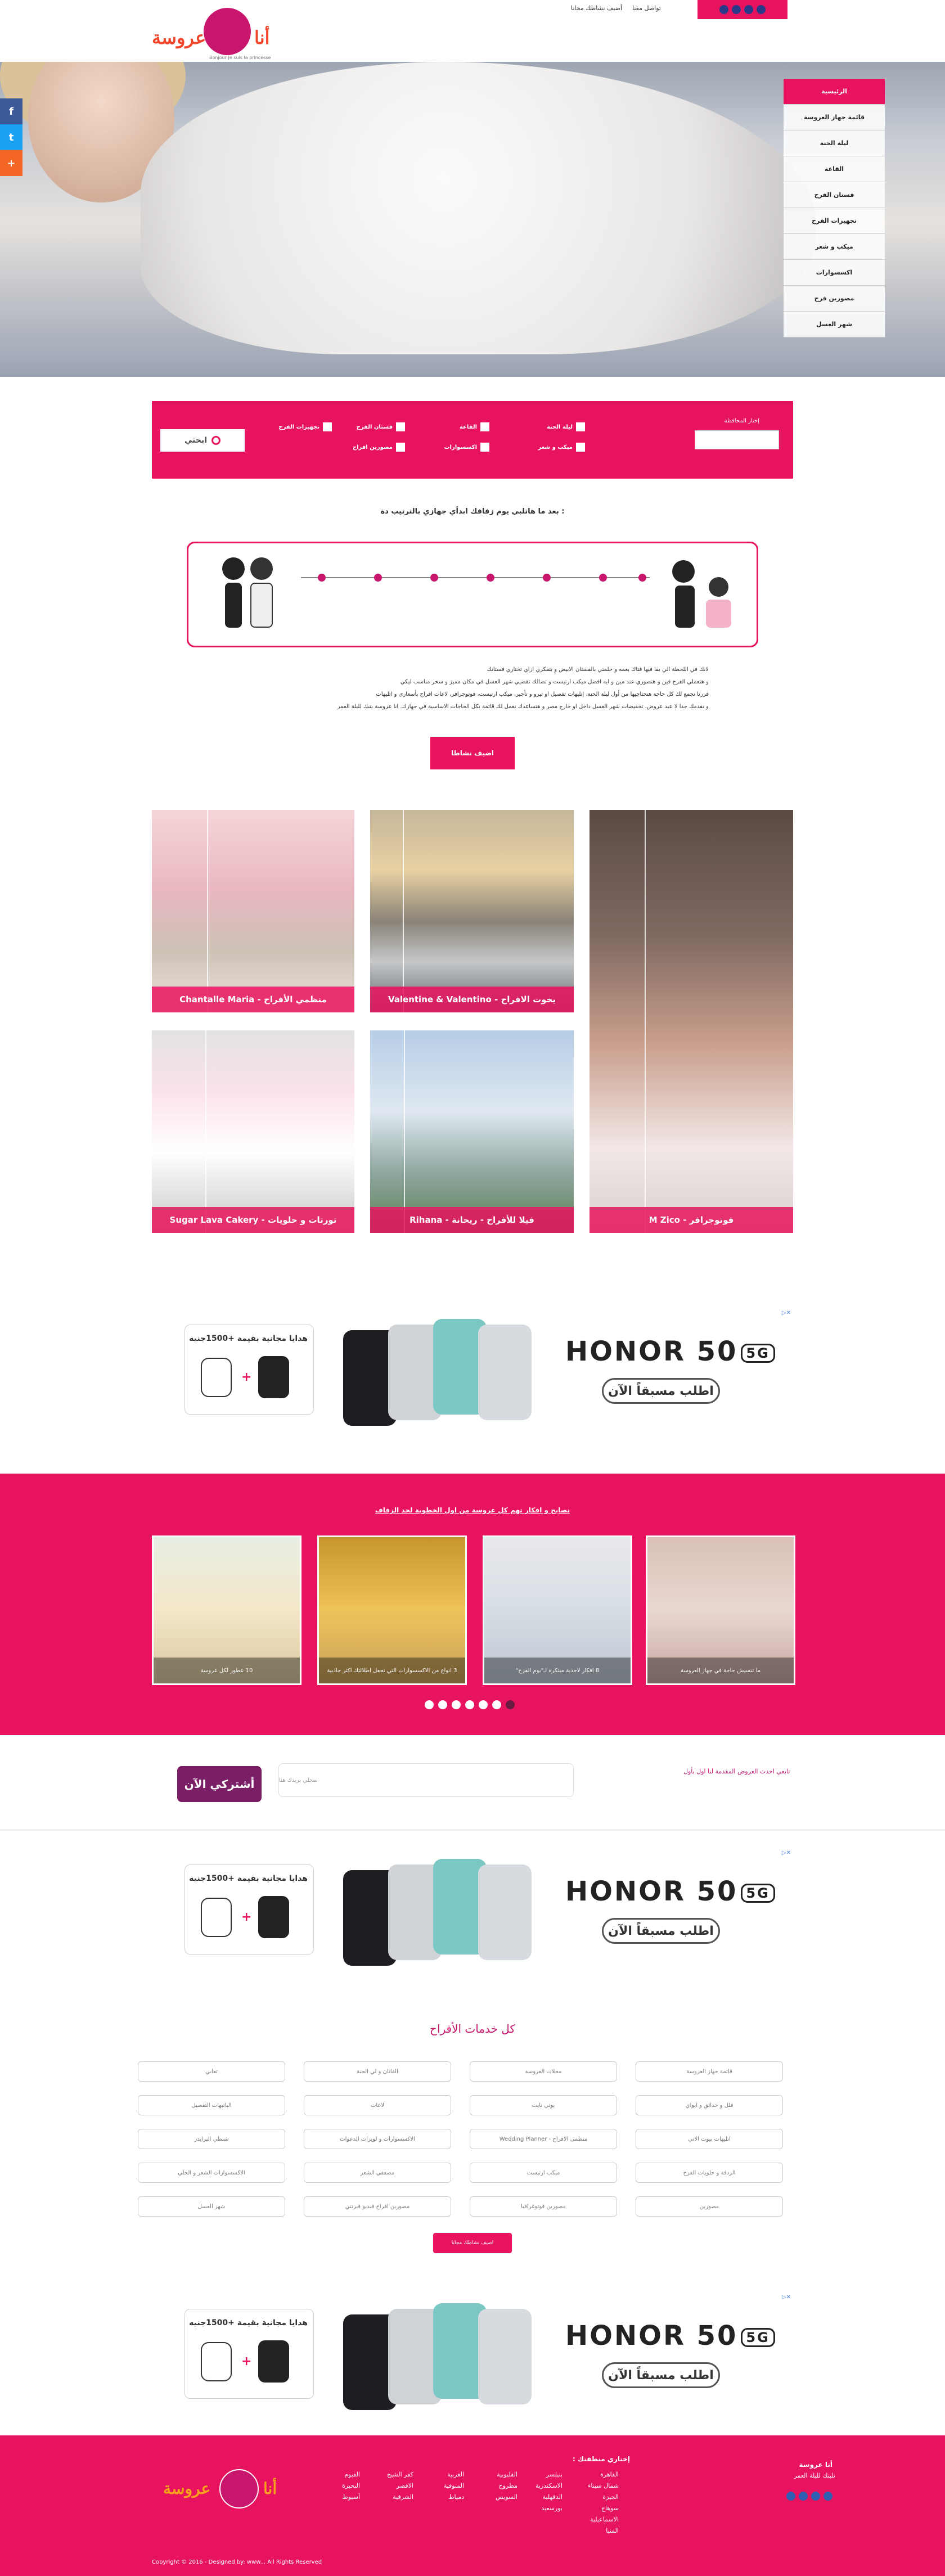 The height and width of the screenshot is (2576, 945). I want to click on service-link: الزدفة و حلويات الفرح, so click(709, 2173).